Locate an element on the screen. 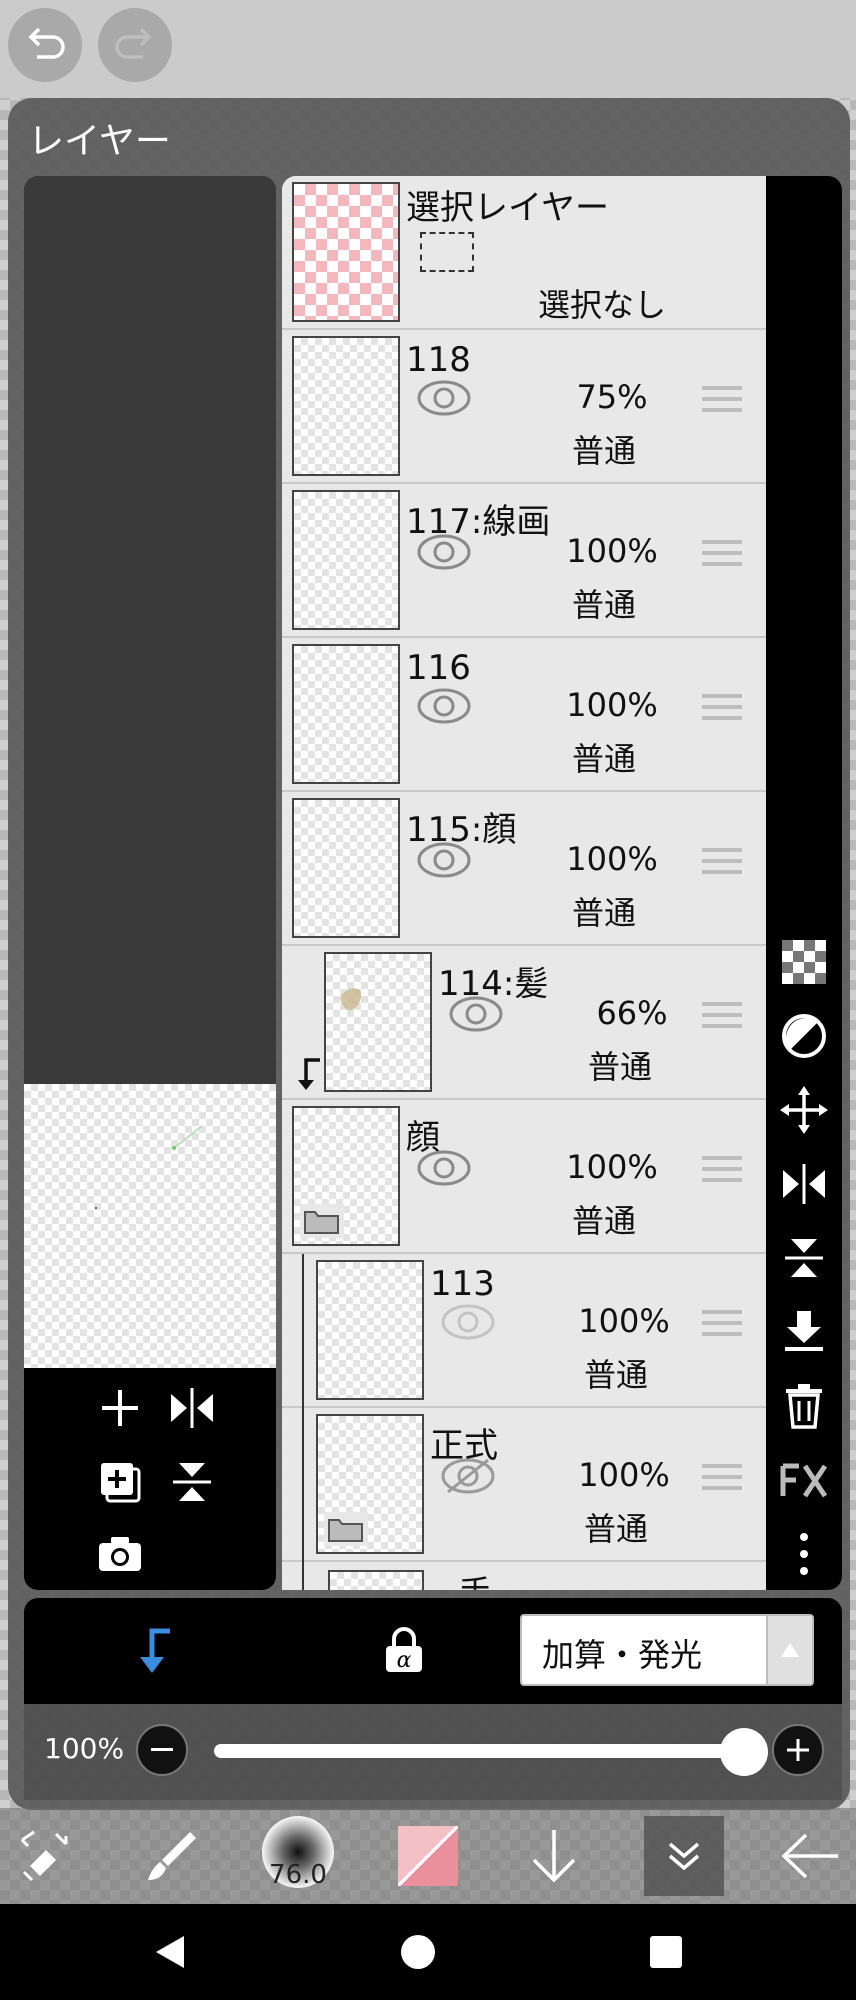 The width and height of the screenshot is (856, 2000). camera-icon is located at coordinates (120, 1554).